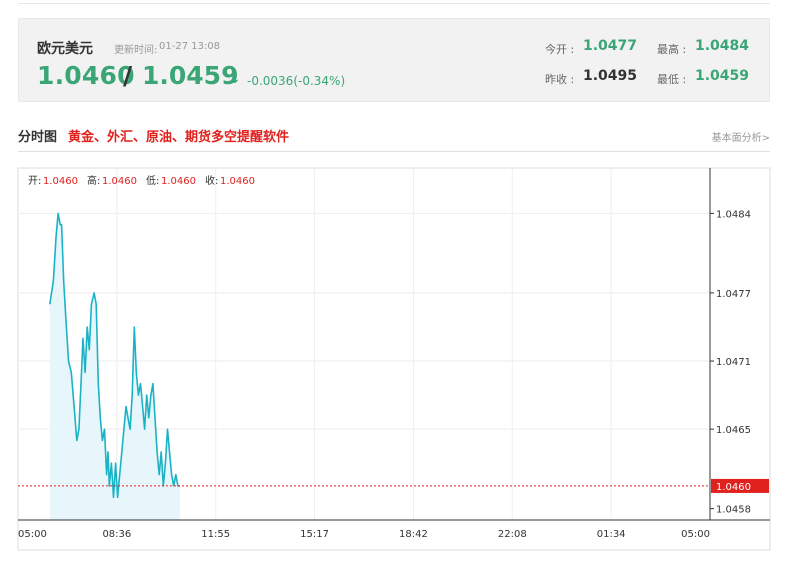 Image resolution: width=800 pixels, height=565 pixels. I want to click on down-arrow-icon: ↓, so click(235, 79).